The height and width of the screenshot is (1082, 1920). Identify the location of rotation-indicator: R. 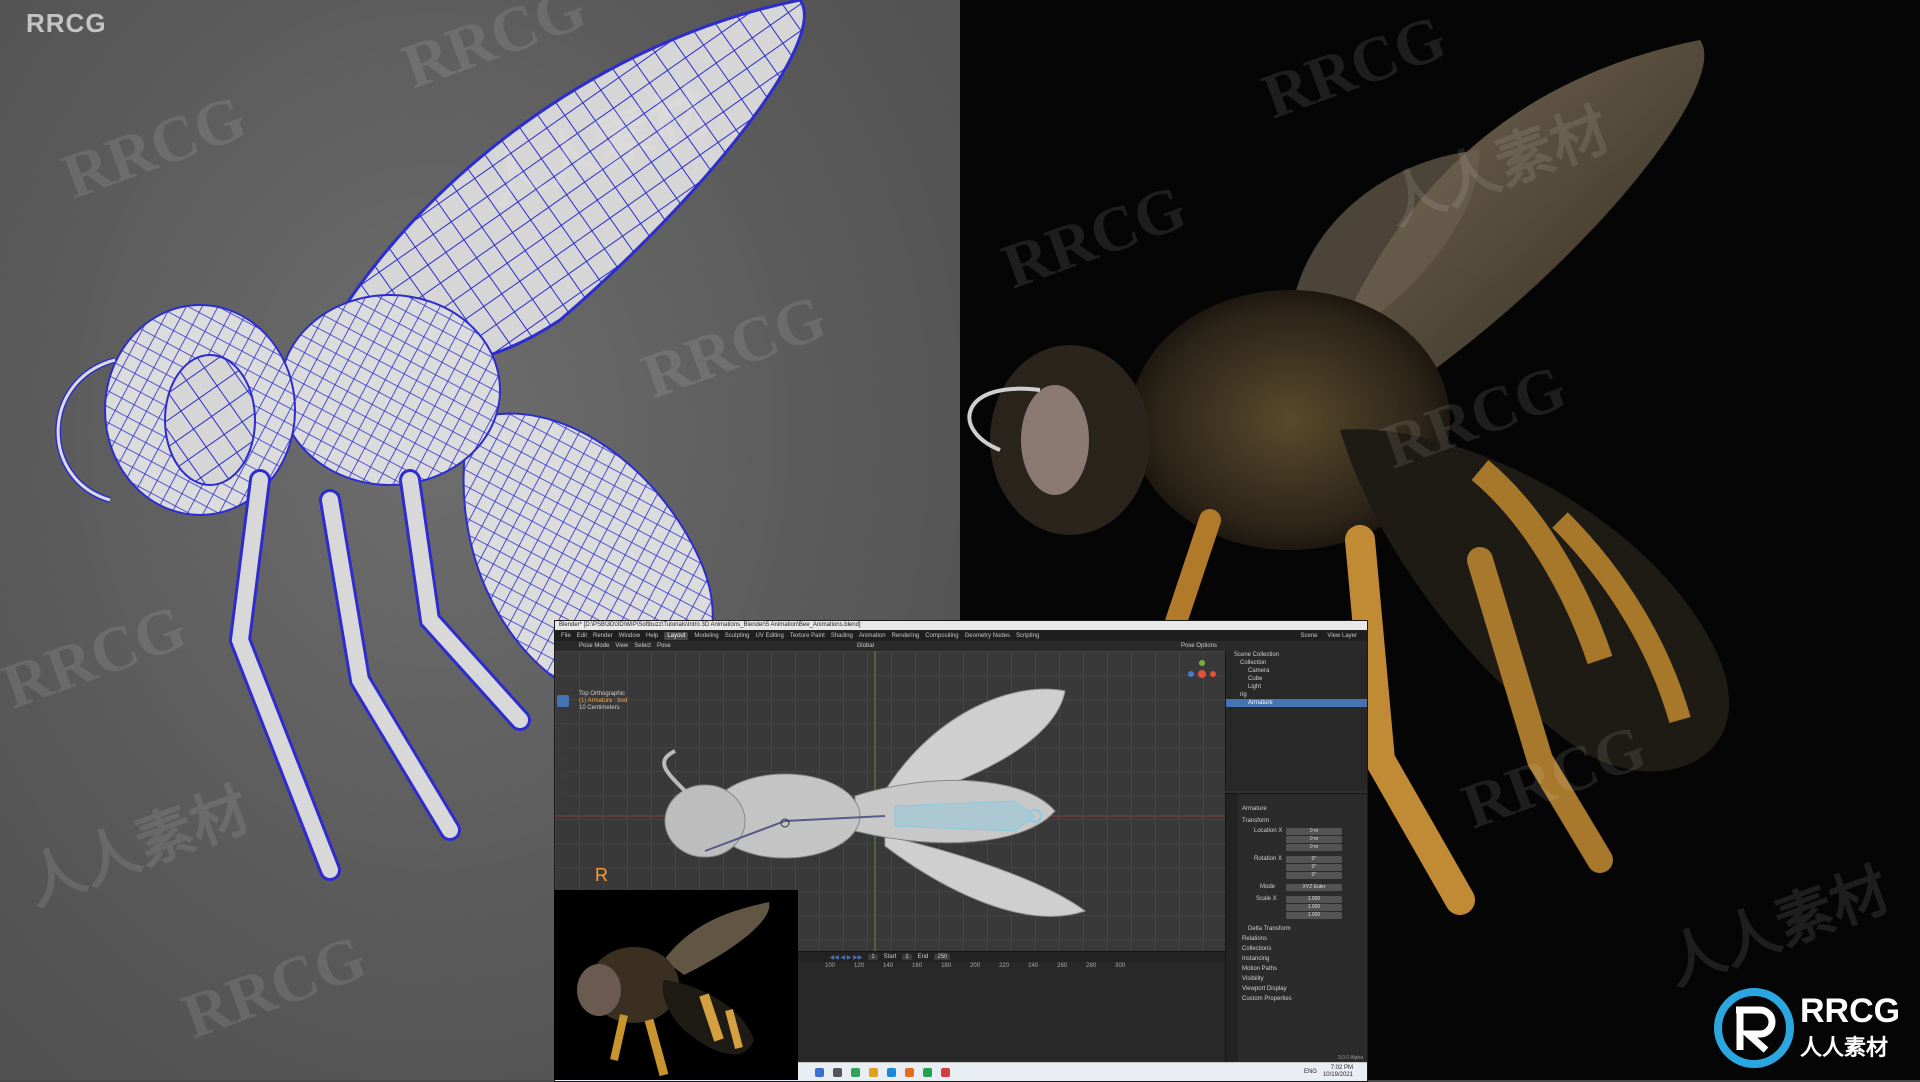
(601, 875).